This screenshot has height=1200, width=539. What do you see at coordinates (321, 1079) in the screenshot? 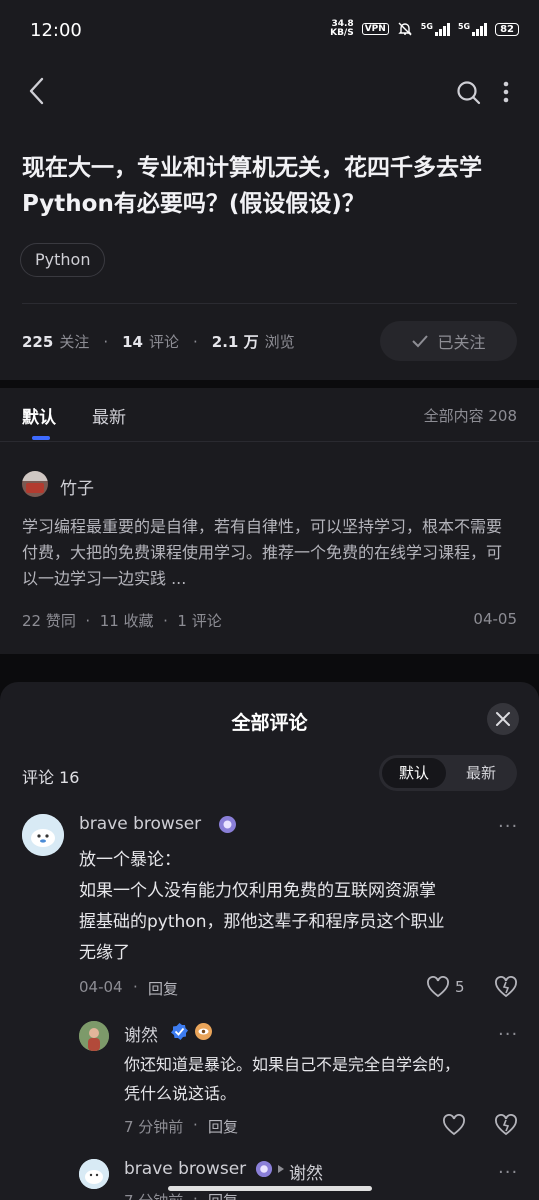
I see `comment-body: 你还知道是暴论。如果自己不是完全自学会的， 凭什么说这话。` at bounding box center [321, 1079].